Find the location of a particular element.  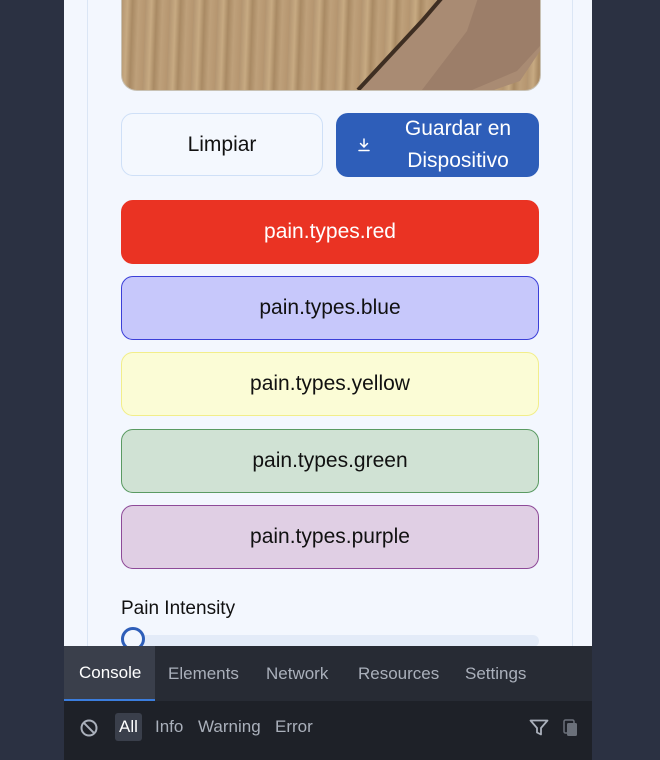

save-button-label: Guardar en Dispositivo is located at coordinates (458, 144).